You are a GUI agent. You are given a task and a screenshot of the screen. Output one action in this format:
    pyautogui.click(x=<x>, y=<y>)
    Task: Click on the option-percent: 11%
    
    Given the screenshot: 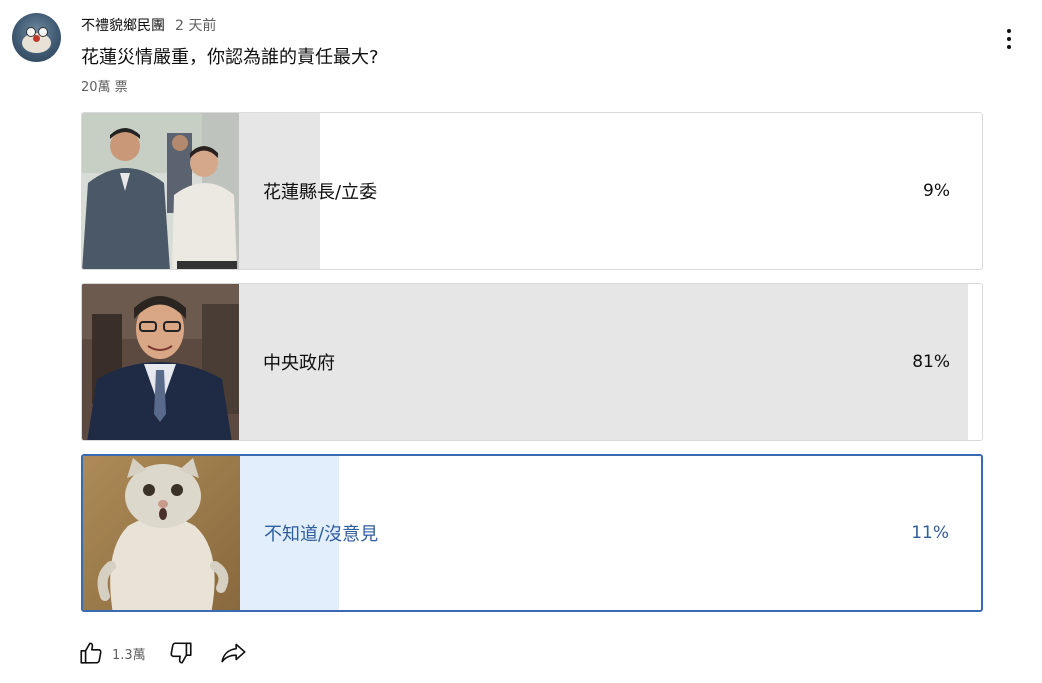 What is the action you would take?
    pyautogui.click(x=930, y=533)
    